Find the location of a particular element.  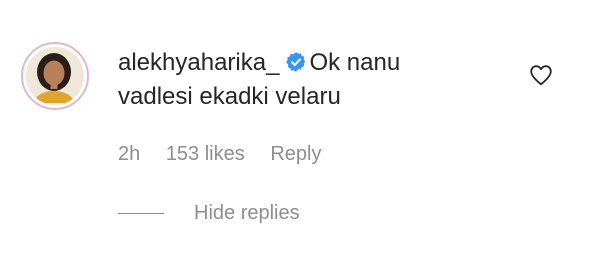

hide-replies-label: Hide replies is located at coordinates (247, 213).